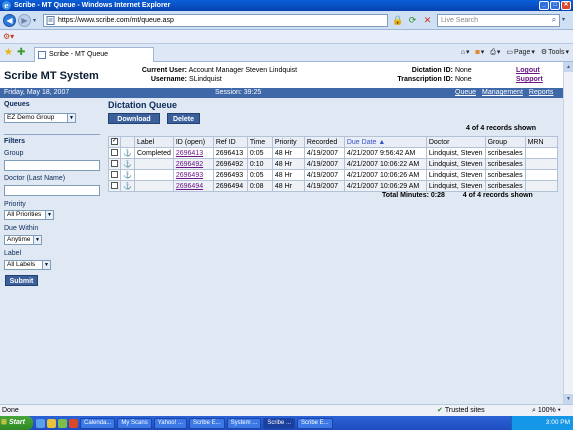 This screenshot has width=573, height=430. What do you see at coordinates (324, 164) in the screenshot?
I see `row-recorded: 4/19/2007` at bounding box center [324, 164].